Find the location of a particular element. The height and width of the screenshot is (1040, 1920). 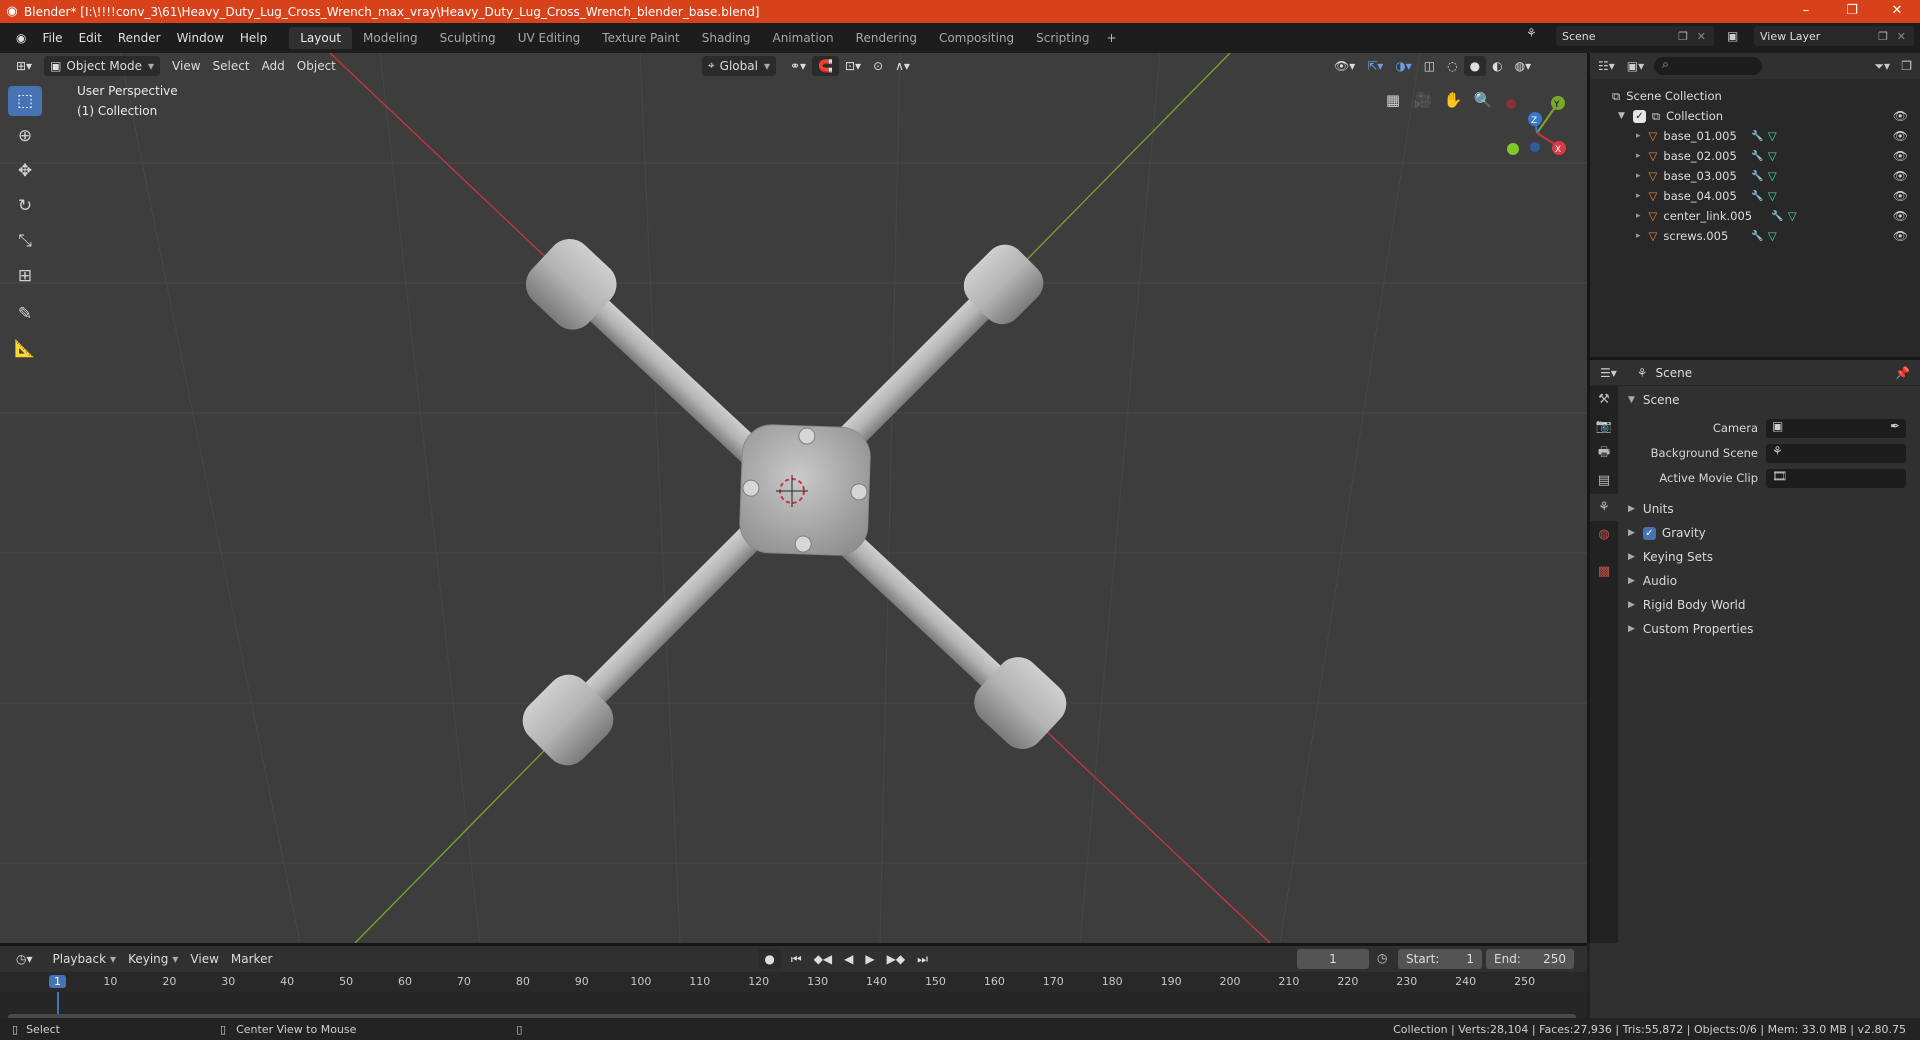

add-workspace-button: + is located at coordinates (1112, 38).